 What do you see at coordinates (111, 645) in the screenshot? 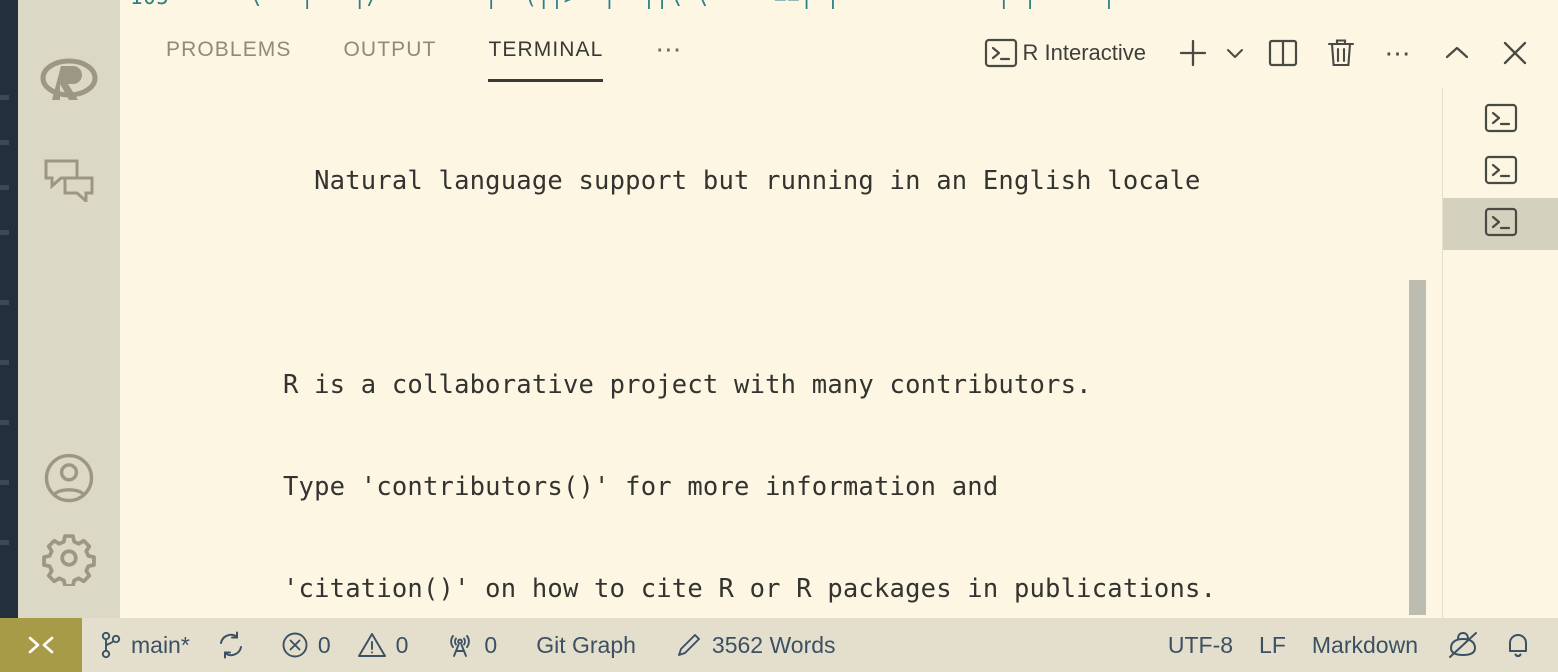
I see `source-control-branch-icon` at bounding box center [111, 645].